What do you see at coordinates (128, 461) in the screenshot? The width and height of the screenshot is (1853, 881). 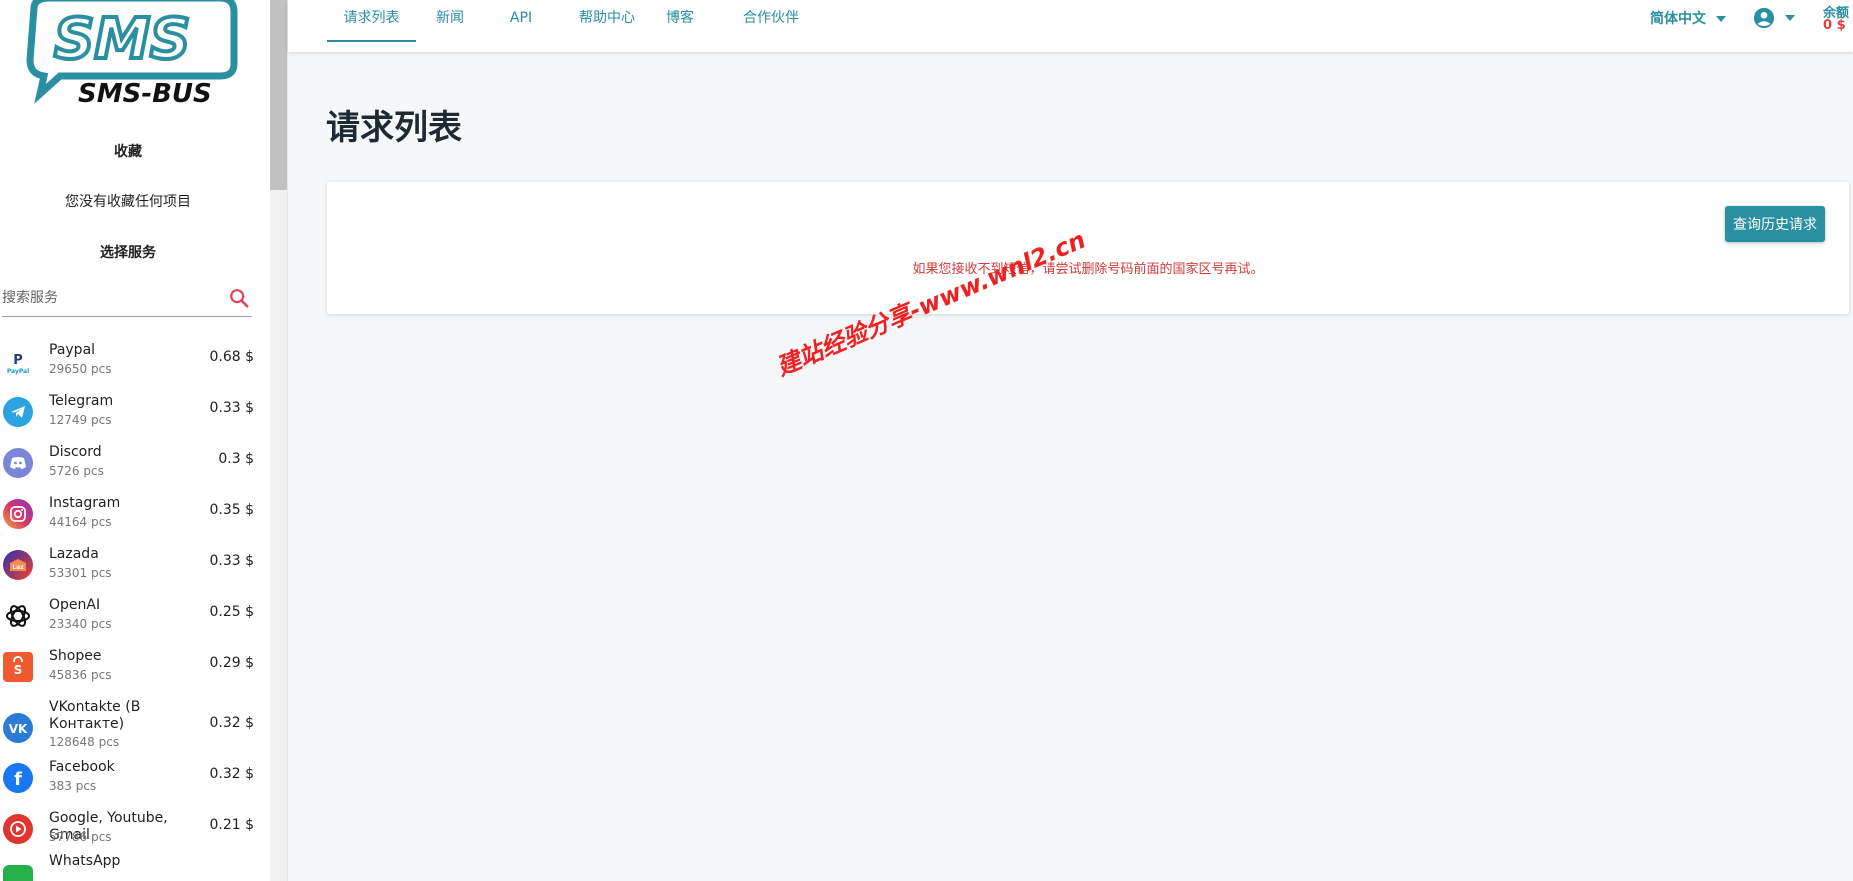 I see `service-item-discord: Discord 5726 pcs 0.3 $` at bounding box center [128, 461].